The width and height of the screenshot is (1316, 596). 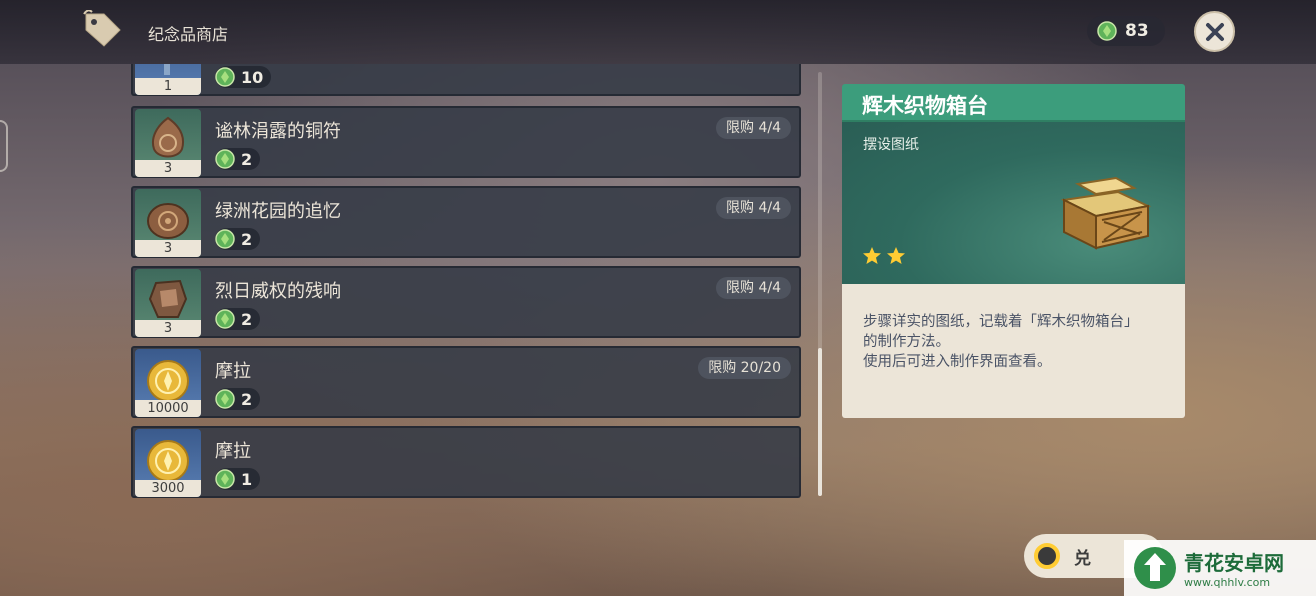 I want to click on list-item: 3 绿洲花园的追忆 2 限购 4/4, so click(x=466, y=222).